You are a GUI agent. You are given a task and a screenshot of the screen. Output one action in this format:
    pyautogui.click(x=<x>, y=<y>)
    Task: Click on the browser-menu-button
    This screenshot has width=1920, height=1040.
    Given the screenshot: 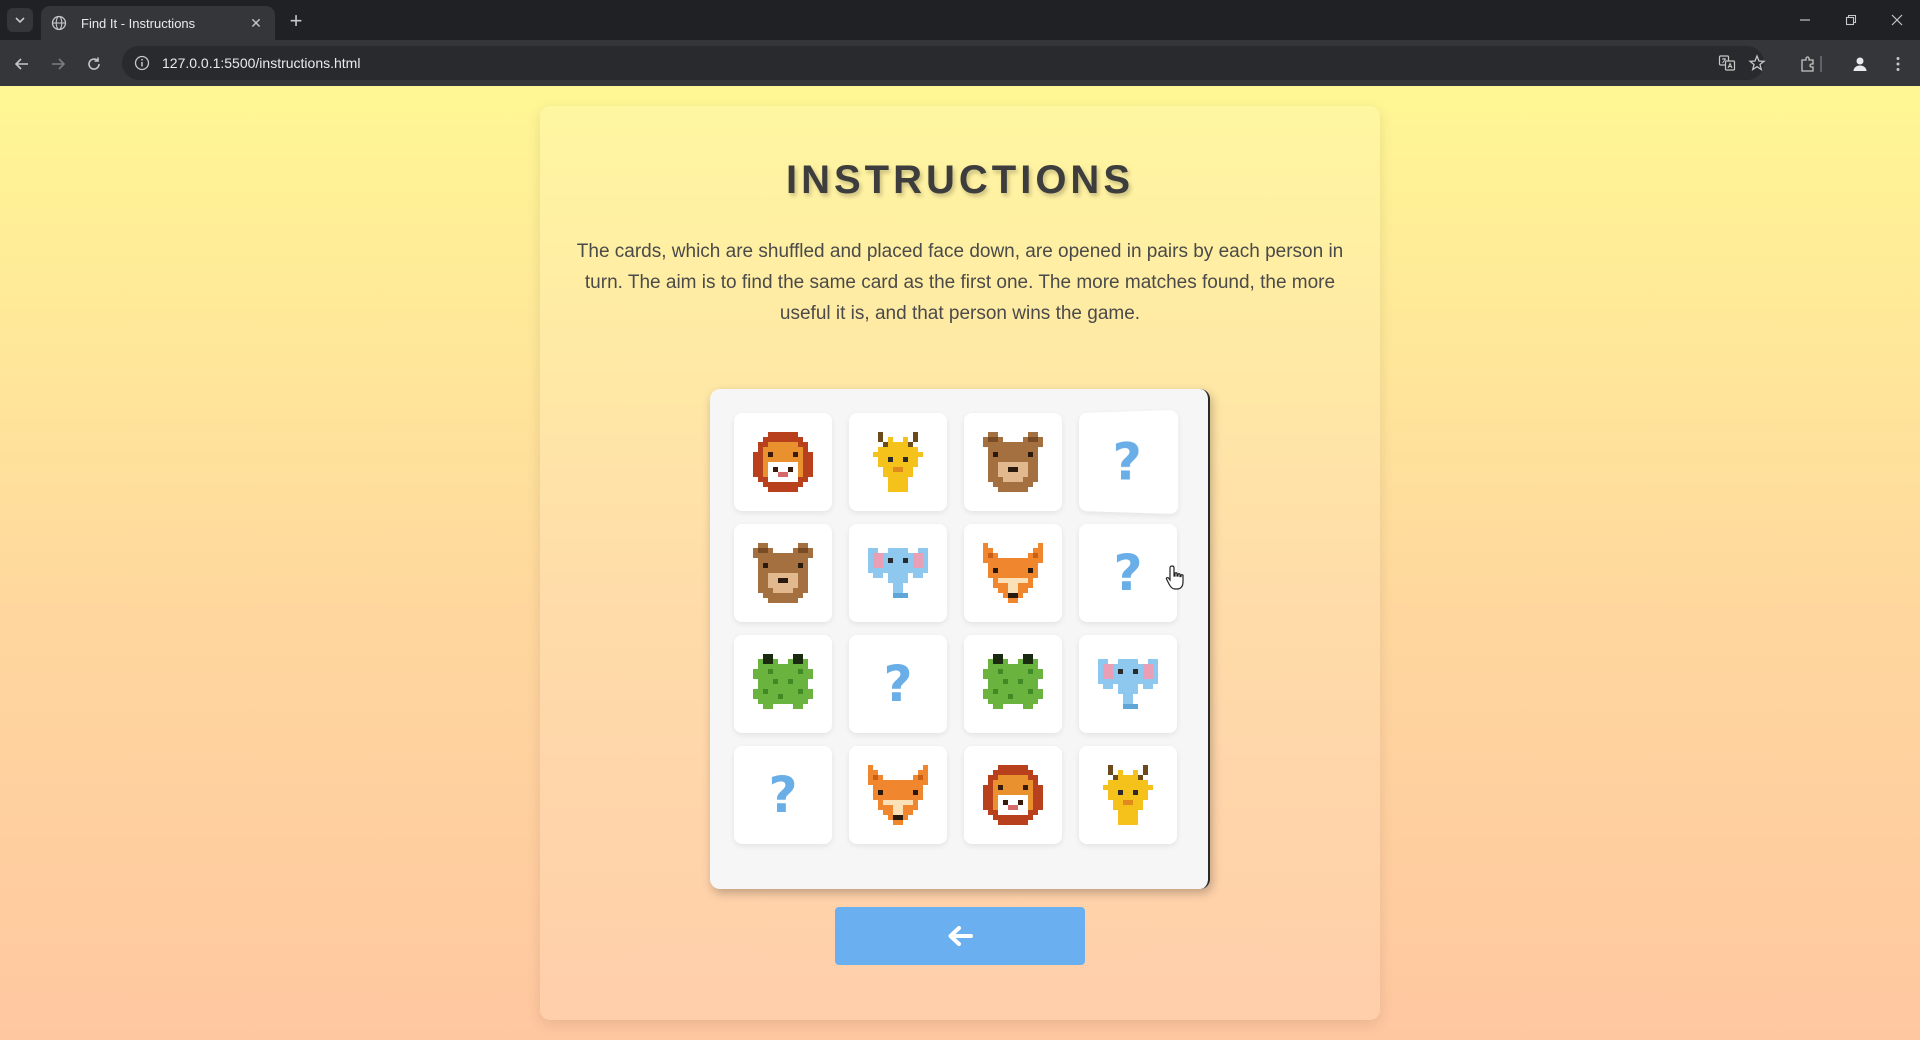 What is the action you would take?
    pyautogui.click(x=1898, y=64)
    